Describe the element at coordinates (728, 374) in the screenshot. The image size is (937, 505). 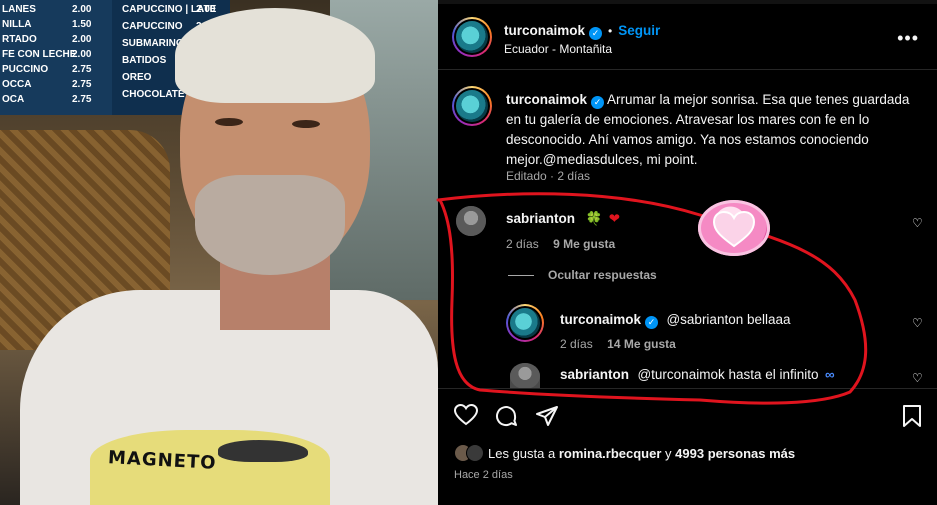
I see `reply-text: @turconaimok hasta el infinito` at that location.